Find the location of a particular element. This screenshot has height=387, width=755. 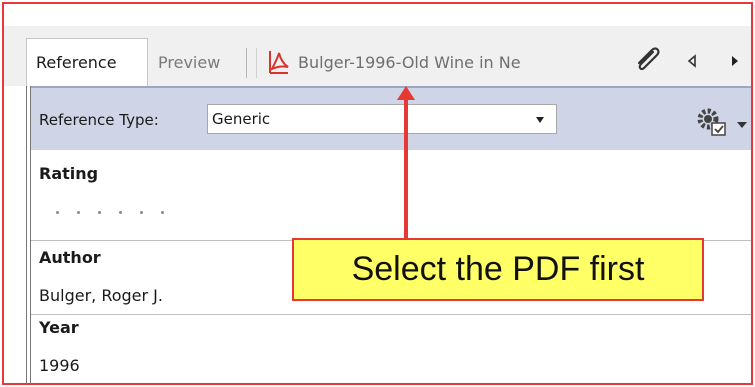

tab-preview: Preview is located at coordinates (189, 62).